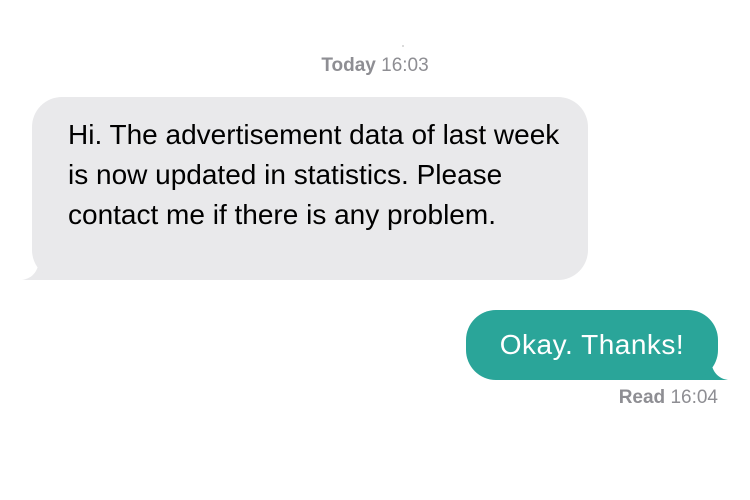  I want to click on read-receipt: Read 16:04, so click(668, 398).